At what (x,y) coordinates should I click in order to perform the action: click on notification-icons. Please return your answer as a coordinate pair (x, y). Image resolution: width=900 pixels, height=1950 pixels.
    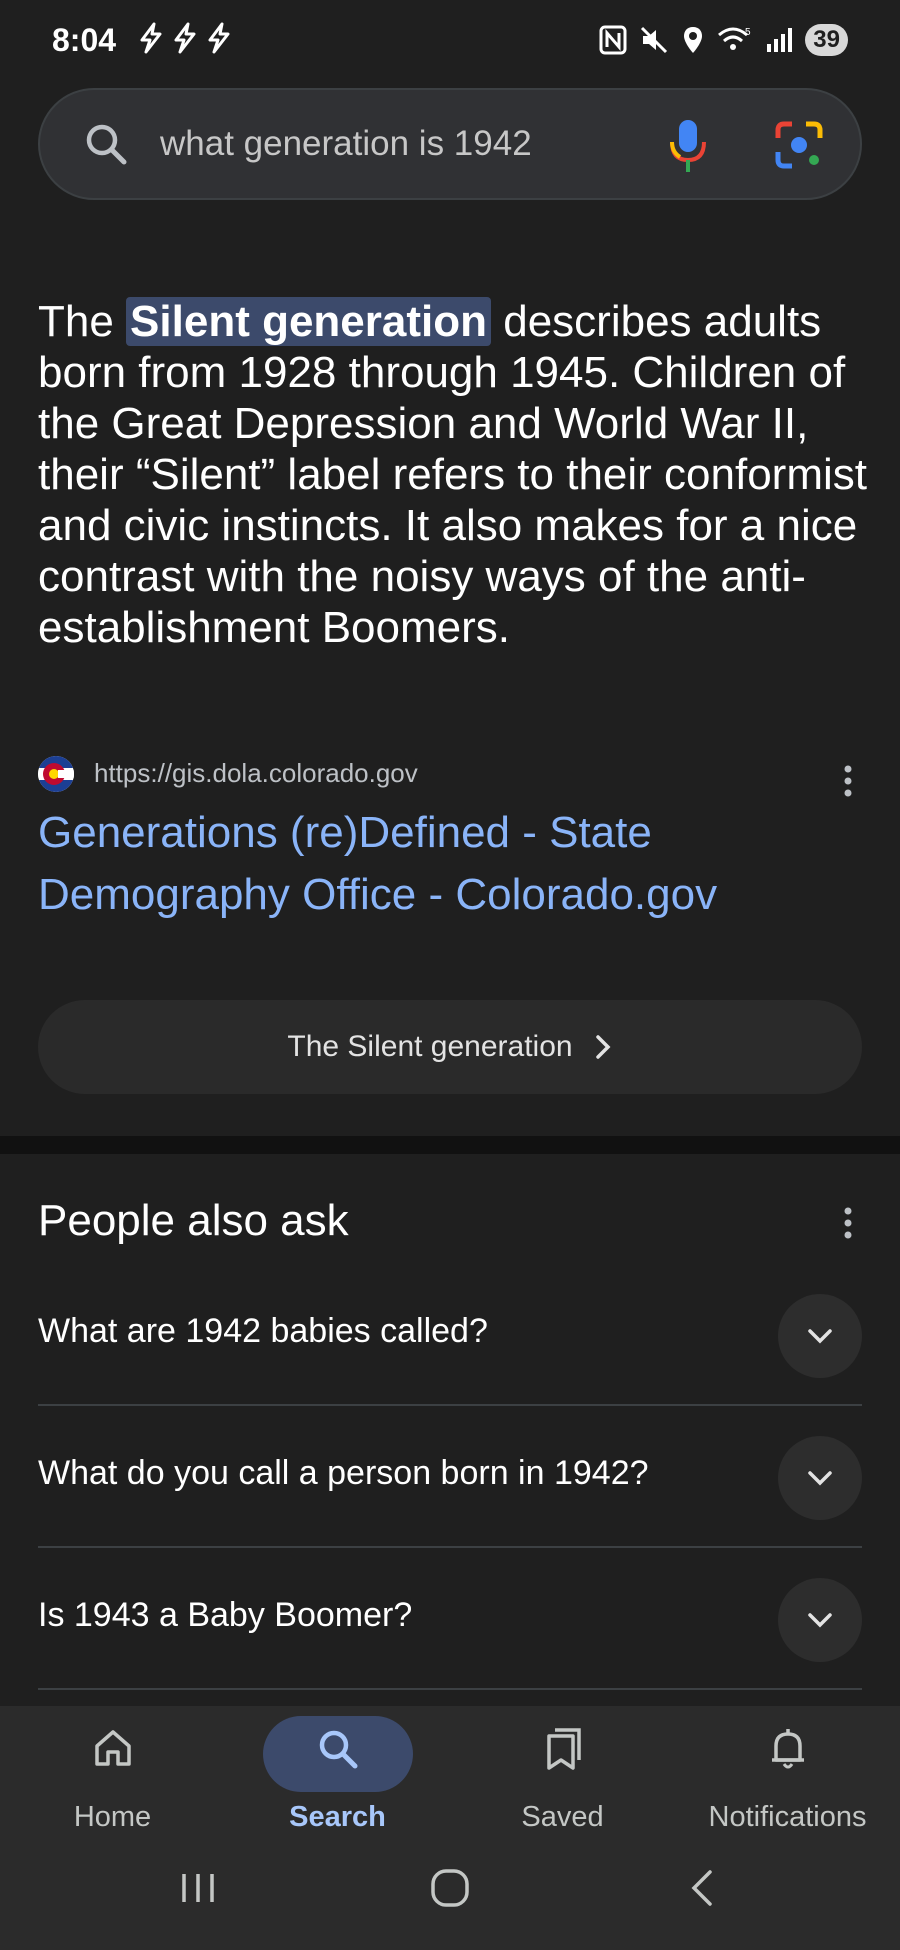
    Looking at the image, I should click on (185, 38).